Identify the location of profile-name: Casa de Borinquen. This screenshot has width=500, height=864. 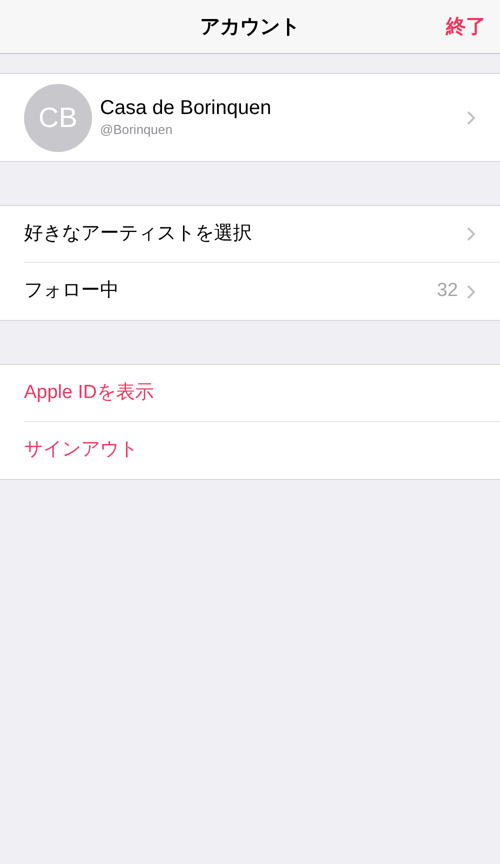
(186, 108).